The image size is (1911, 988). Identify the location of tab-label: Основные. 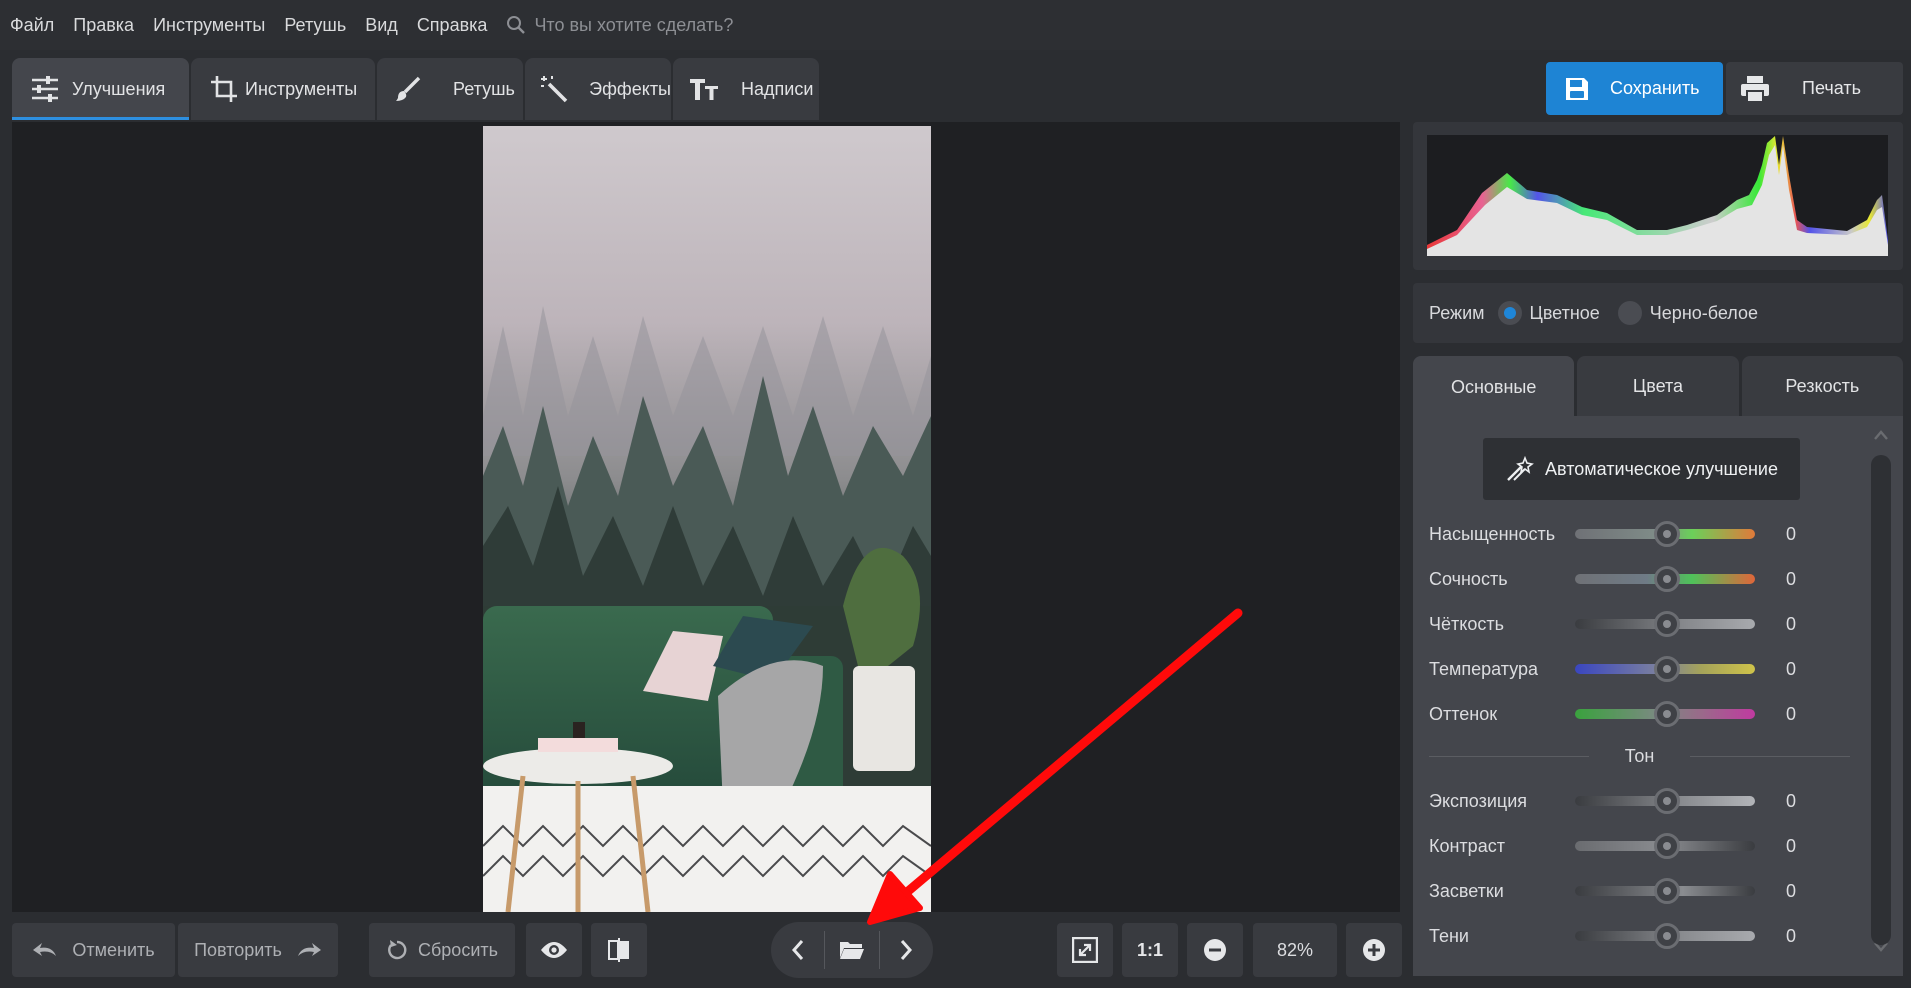
(1493, 386).